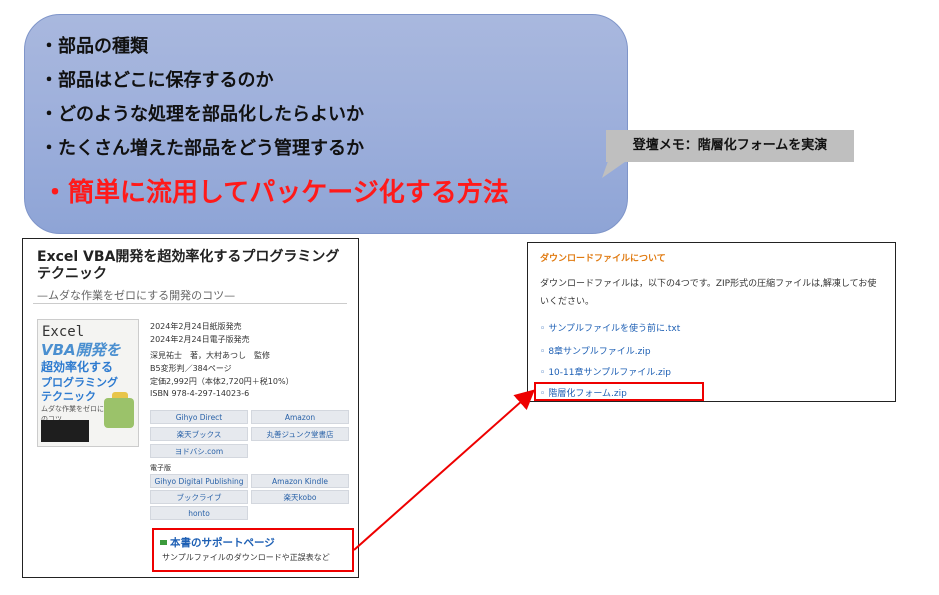  I want to click on cover-dark-block, so click(65, 431).